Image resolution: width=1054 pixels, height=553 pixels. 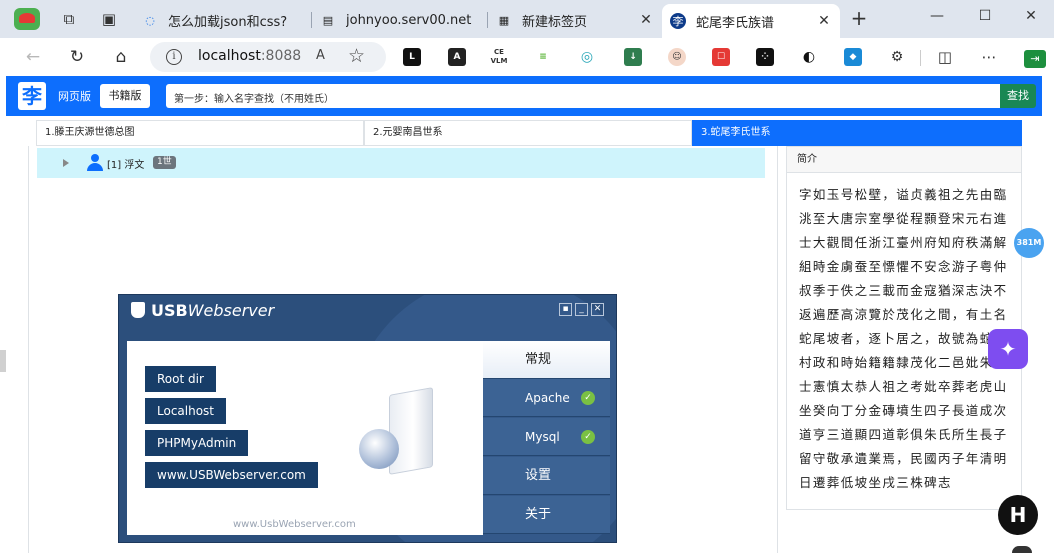 I want to click on usb-tray-icon: ▪, so click(x=565, y=309).